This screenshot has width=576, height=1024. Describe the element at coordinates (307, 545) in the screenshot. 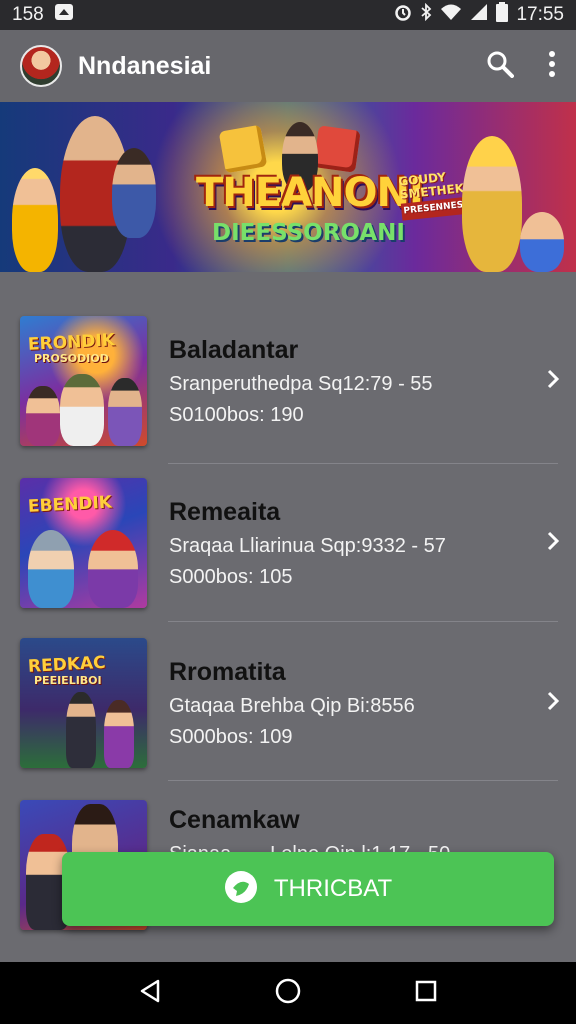

I see `item-detail: Sraqaa Lliarinua Sqp:9332 - 57` at that location.